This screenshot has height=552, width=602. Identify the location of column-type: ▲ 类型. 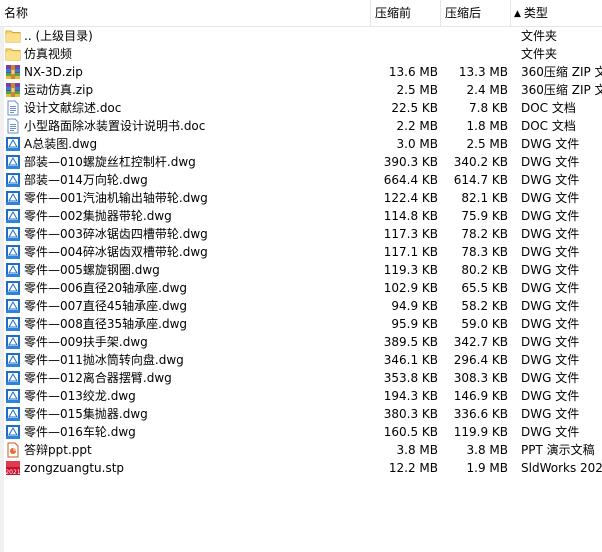
(556, 13).